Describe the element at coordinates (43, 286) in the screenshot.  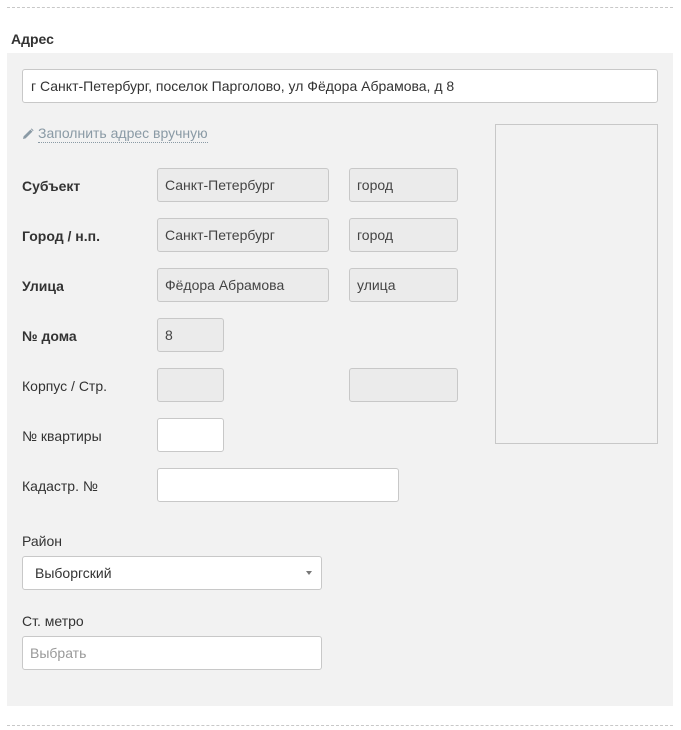
I see `street-label: Улица` at that location.